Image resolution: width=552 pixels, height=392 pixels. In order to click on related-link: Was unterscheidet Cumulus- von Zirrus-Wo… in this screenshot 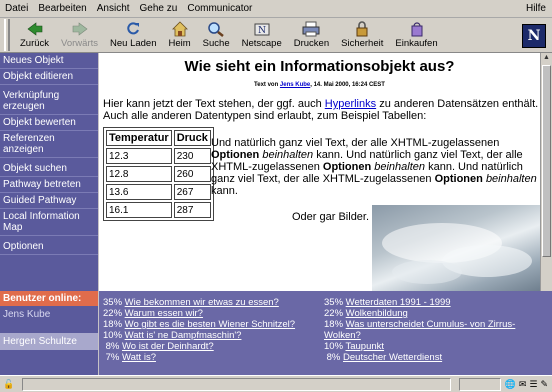, I will do `click(419, 330)`.